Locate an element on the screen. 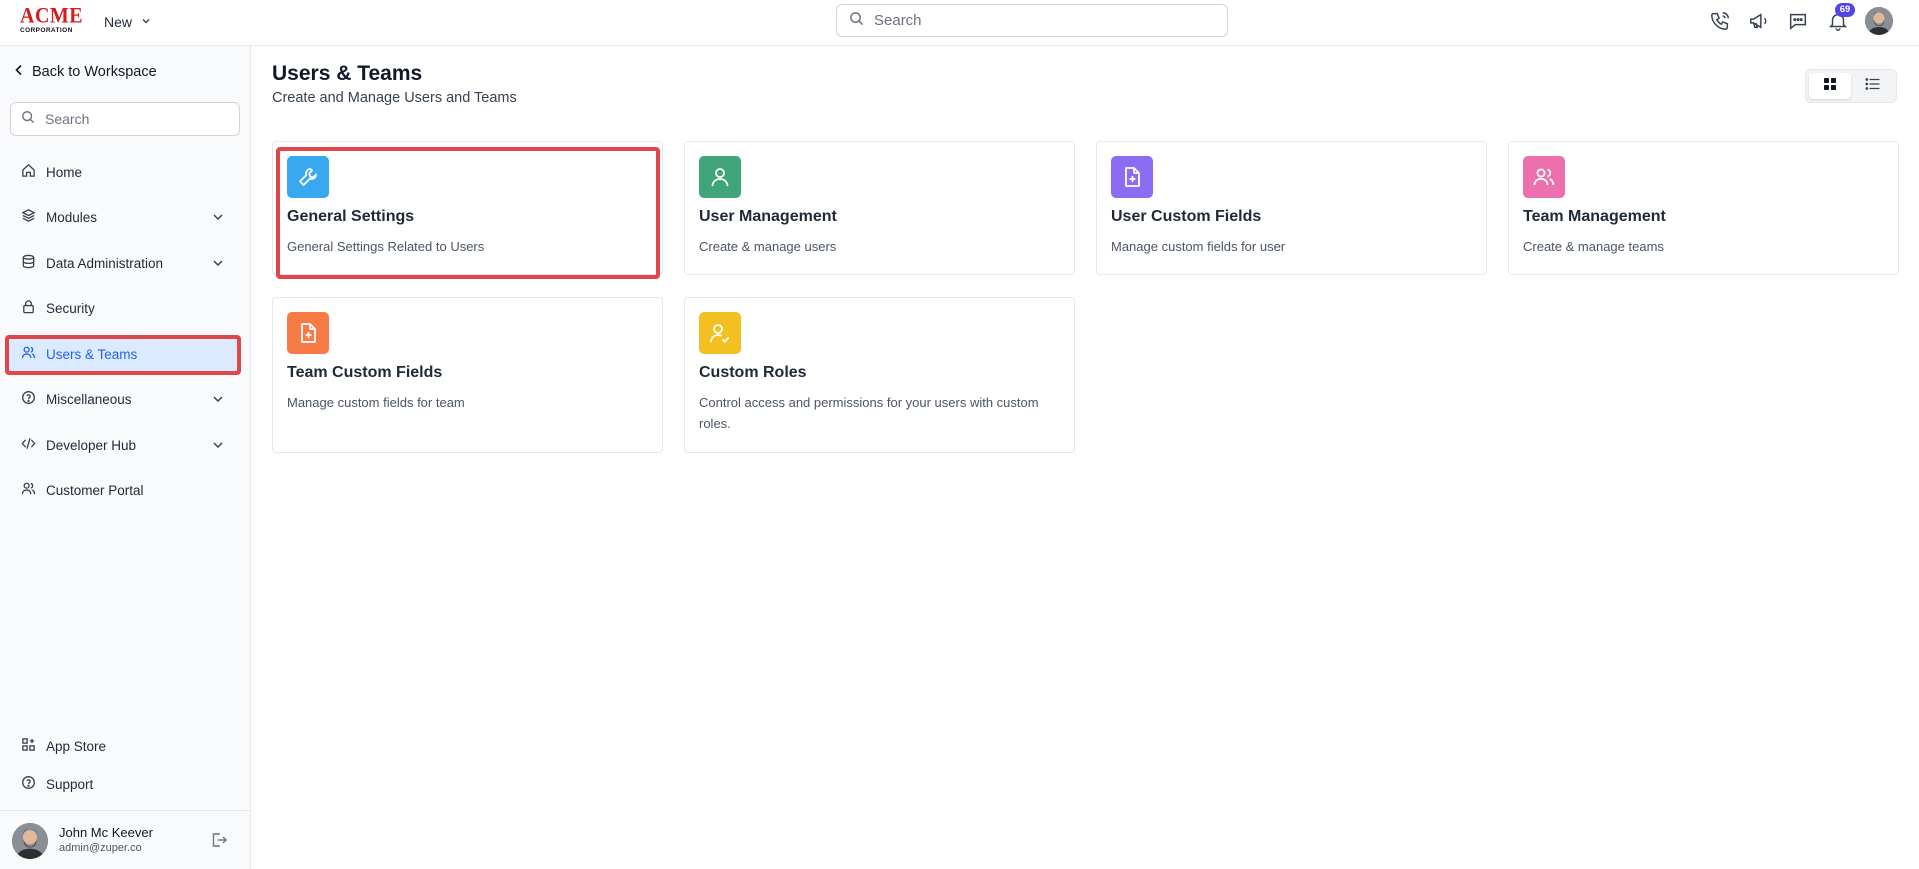 The image size is (1919, 869). card-description: Create & manage users is located at coordinates (768, 246).